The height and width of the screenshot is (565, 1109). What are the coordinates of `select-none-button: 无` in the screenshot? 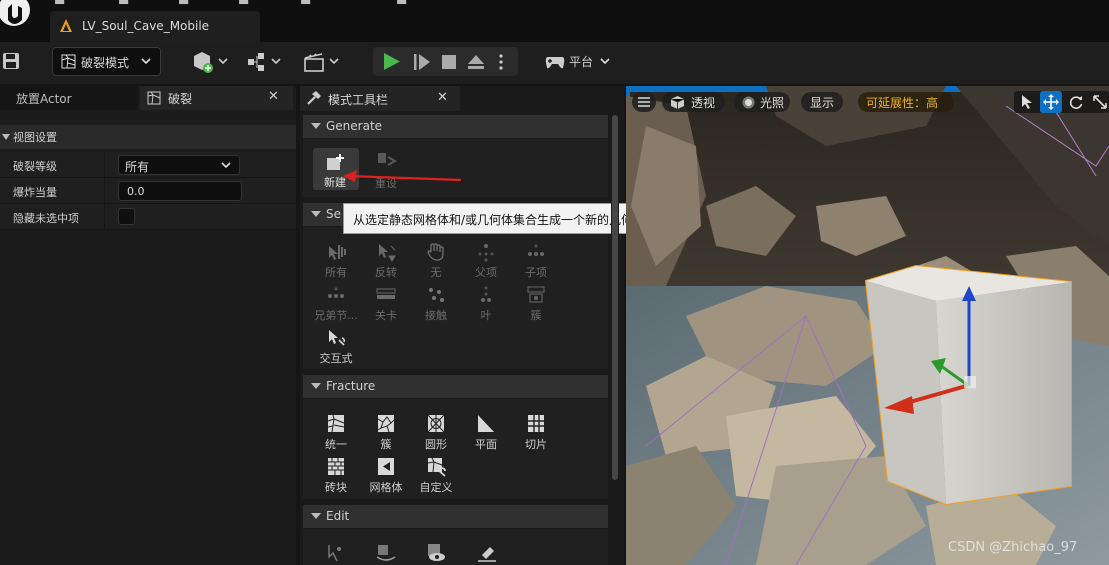 It's located at (436, 261).